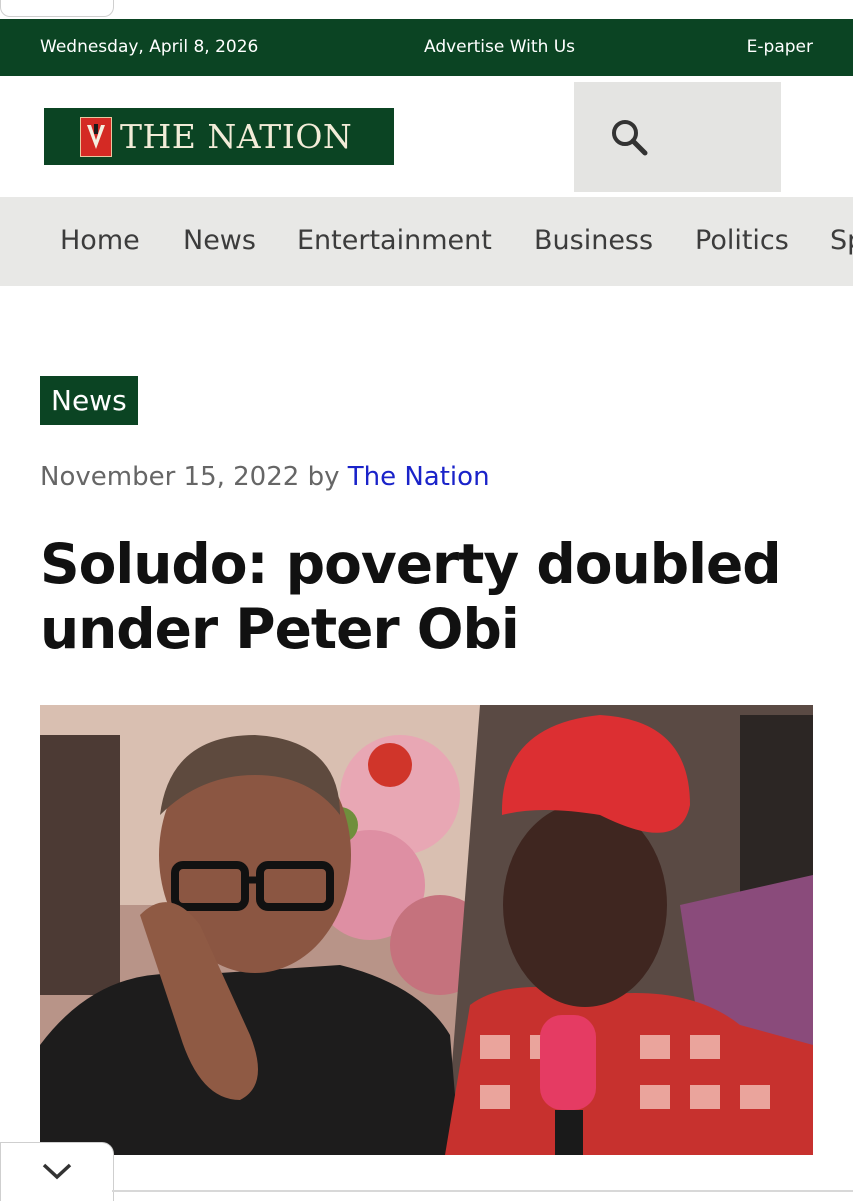 The height and width of the screenshot is (1201, 853). What do you see at coordinates (89, 400) in the screenshot?
I see `category-badge: News` at bounding box center [89, 400].